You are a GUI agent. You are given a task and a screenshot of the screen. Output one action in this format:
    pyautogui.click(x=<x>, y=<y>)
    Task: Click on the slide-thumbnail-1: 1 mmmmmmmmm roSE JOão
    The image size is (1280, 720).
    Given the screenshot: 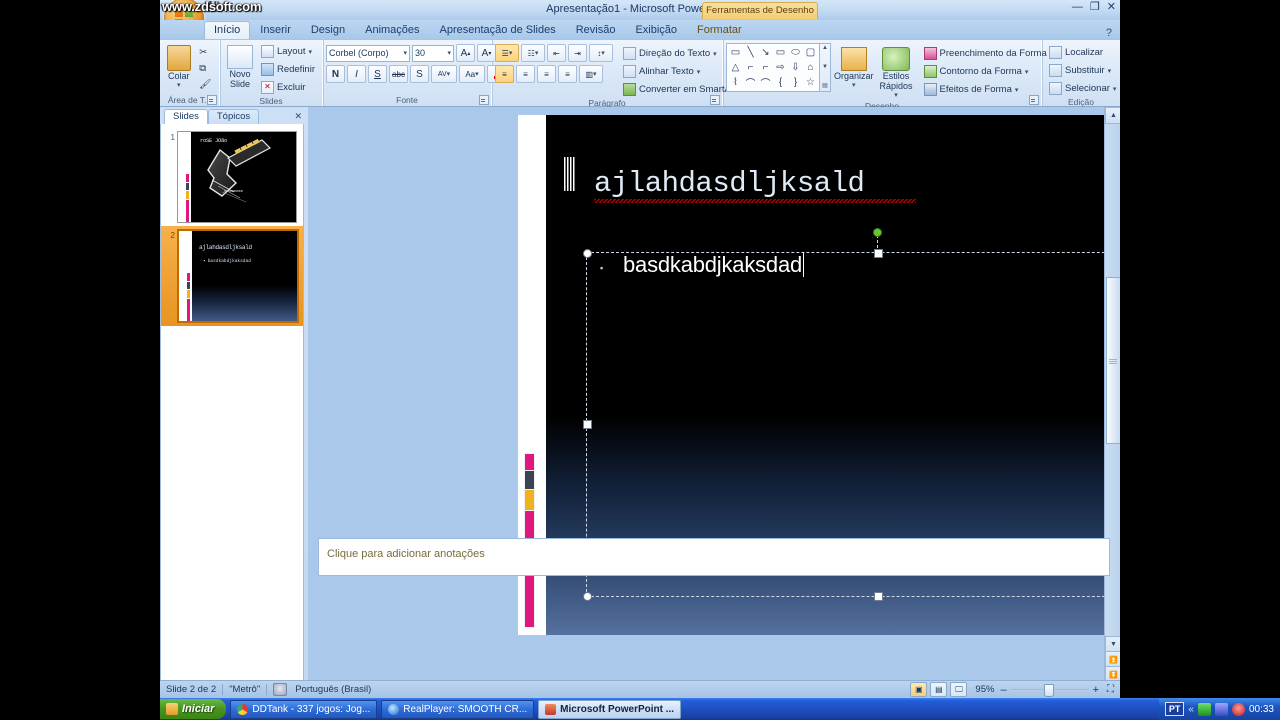 What is the action you would take?
    pyautogui.click(x=232, y=177)
    